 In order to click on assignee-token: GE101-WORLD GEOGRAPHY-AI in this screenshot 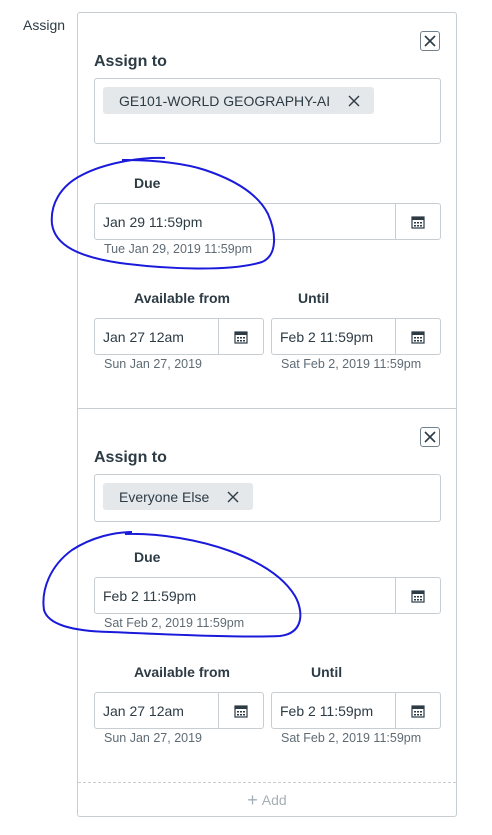, I will do `click(239, 100)`.